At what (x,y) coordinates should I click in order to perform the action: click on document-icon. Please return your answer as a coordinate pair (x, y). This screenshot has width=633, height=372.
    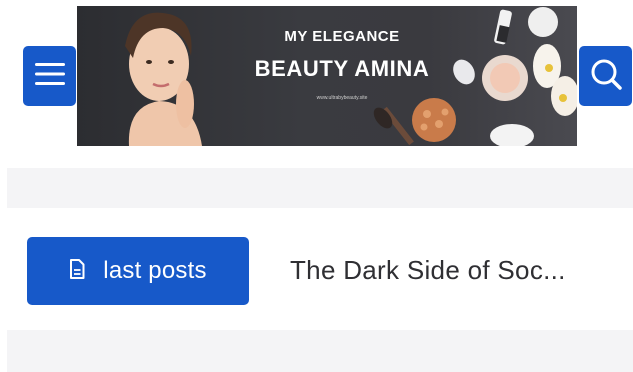
    Looking at the image, I should click on (86, 271).